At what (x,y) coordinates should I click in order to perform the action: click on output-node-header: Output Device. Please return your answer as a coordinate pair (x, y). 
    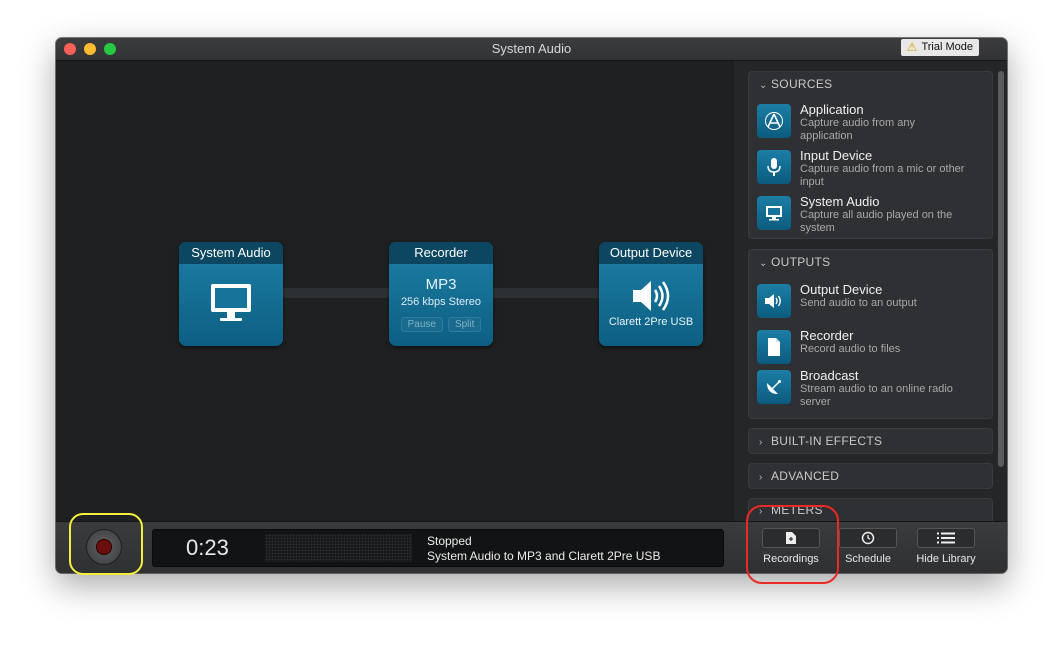
    Looking at the image, I should click on (651, 253).